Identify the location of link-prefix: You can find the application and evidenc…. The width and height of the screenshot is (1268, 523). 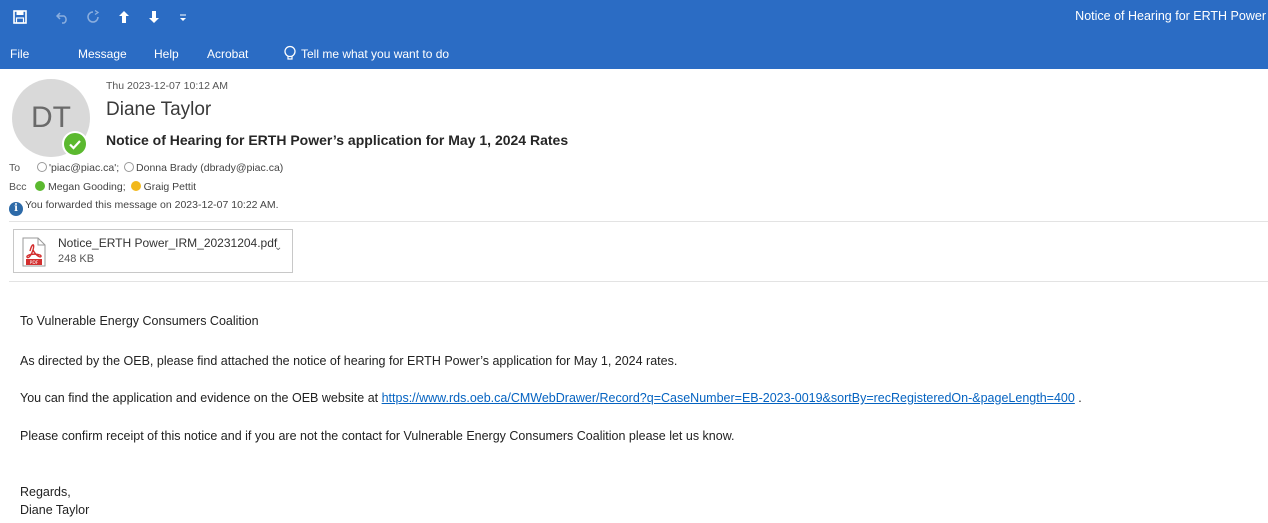
(201, 398).